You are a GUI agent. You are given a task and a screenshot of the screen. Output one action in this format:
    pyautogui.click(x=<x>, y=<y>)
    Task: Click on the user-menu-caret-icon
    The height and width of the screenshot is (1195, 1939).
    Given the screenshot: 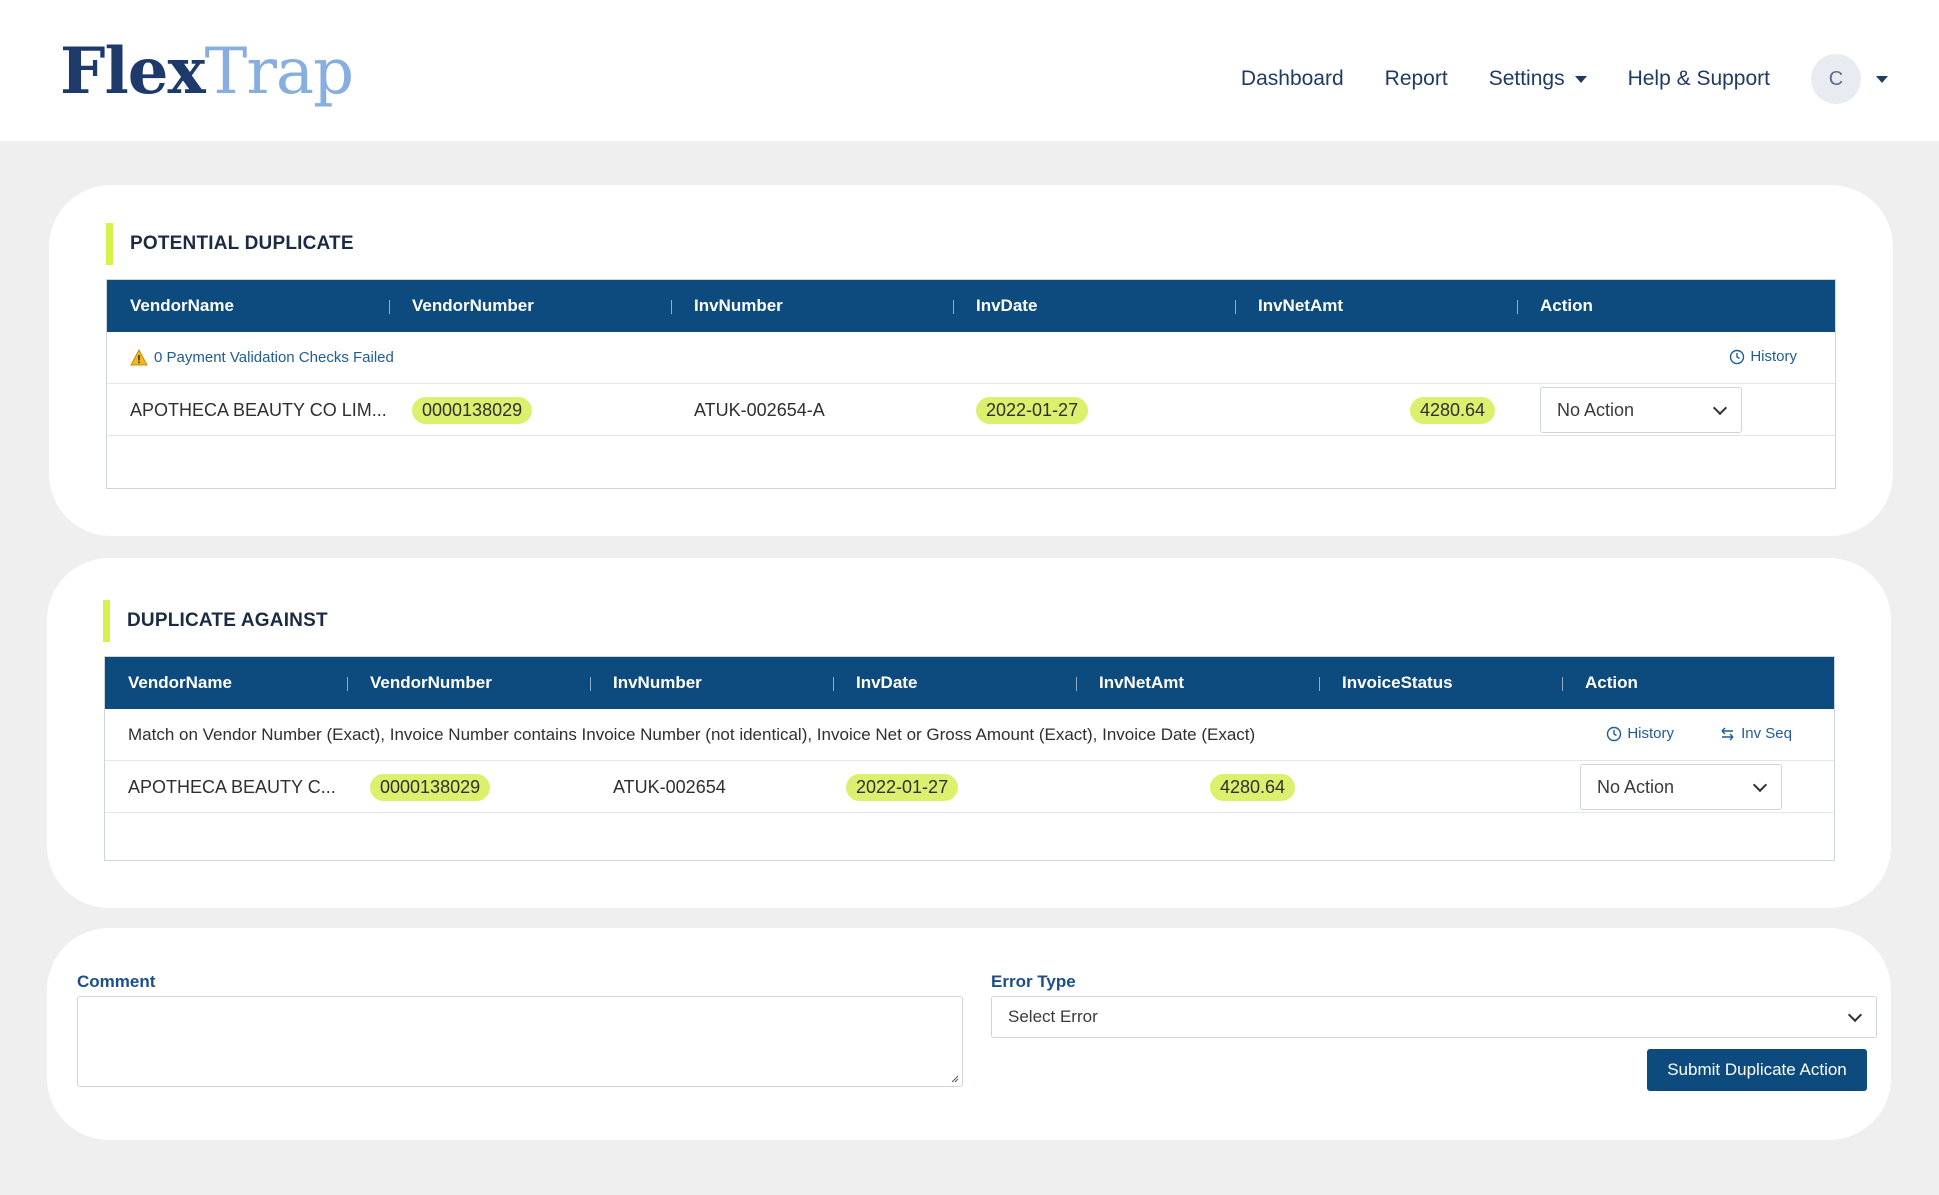 What is the action you would take?
    pyautogui.click(x=1882, y=79)
    